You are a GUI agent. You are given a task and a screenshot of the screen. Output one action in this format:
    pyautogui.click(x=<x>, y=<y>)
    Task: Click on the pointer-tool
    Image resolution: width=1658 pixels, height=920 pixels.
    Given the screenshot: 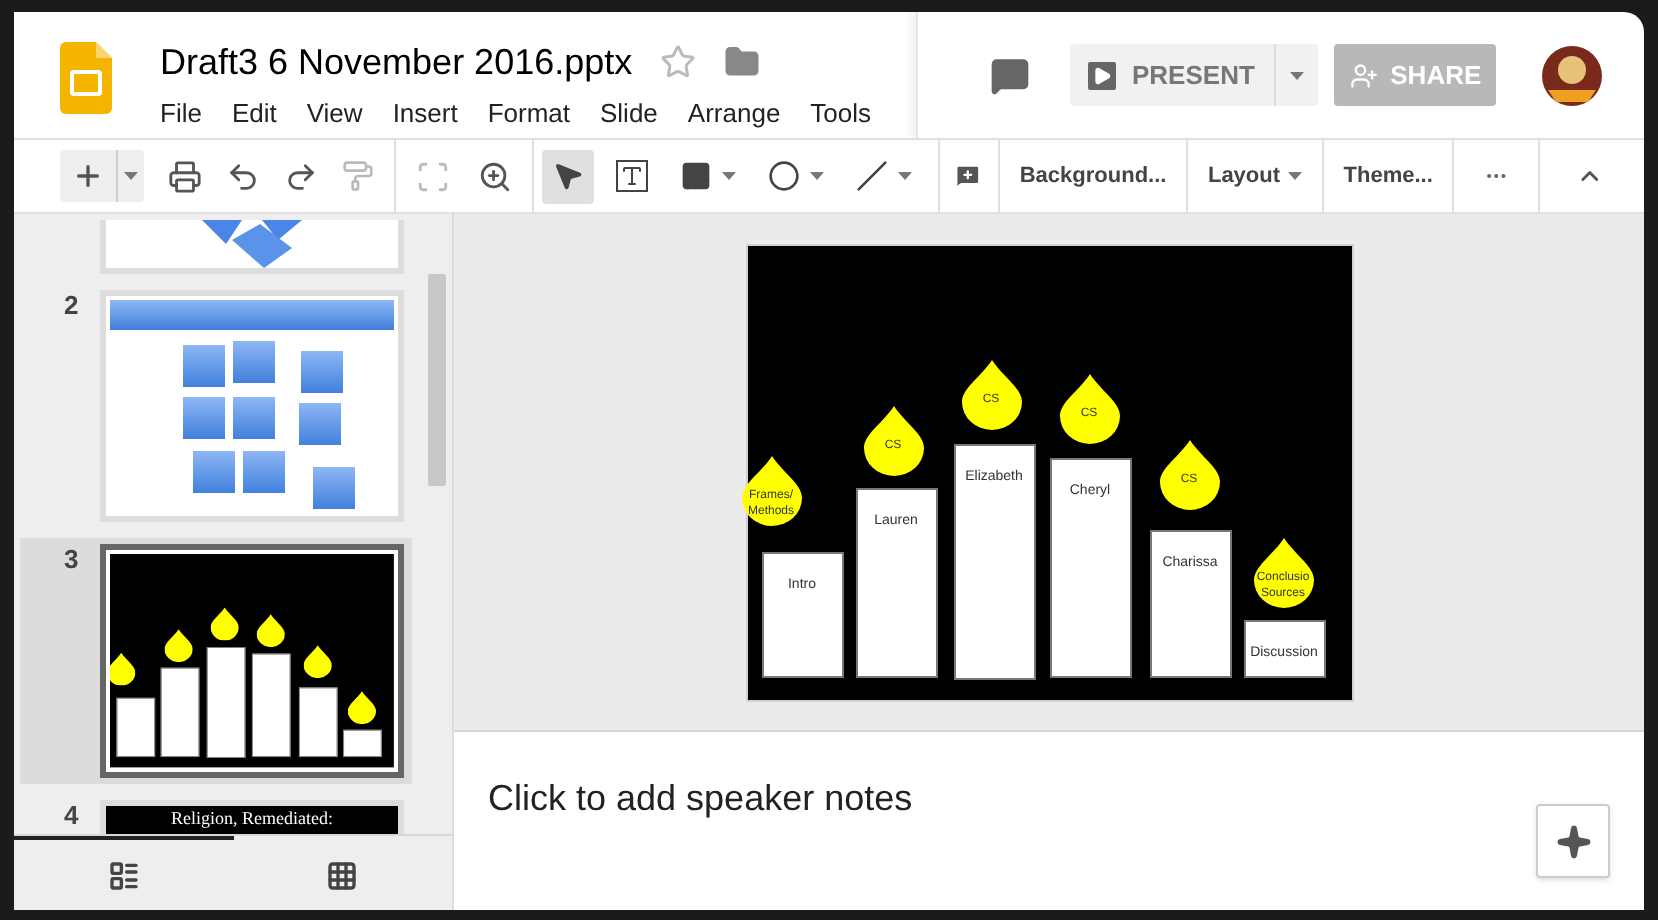 What is the action you would take?
    pyautogui.click(x=567, y=176)
    